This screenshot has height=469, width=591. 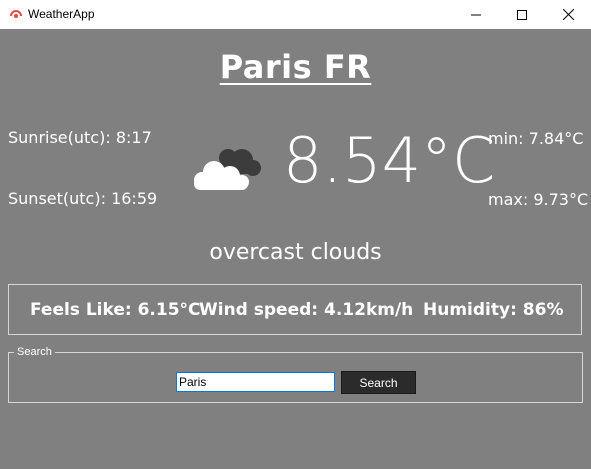 I want to click on overcast-clouds-icon, so click(x=227, y=169).